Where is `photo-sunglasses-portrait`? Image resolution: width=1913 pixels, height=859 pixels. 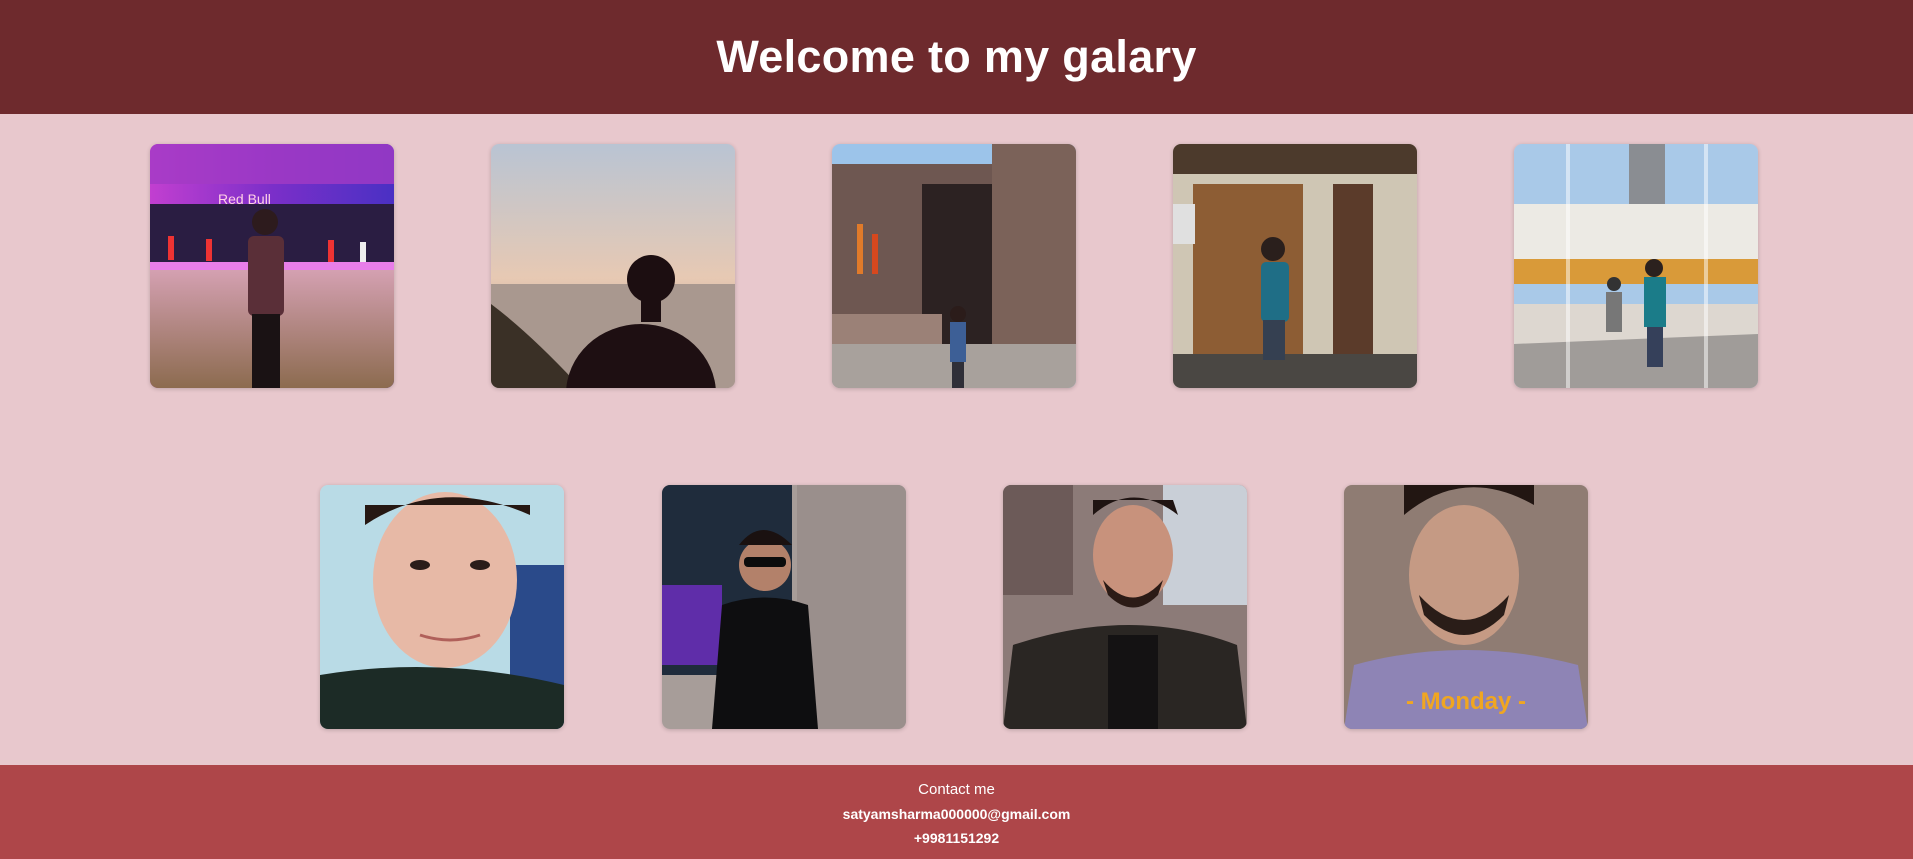
photo-sunglasses-portrait is located at coordinates (784, 607).